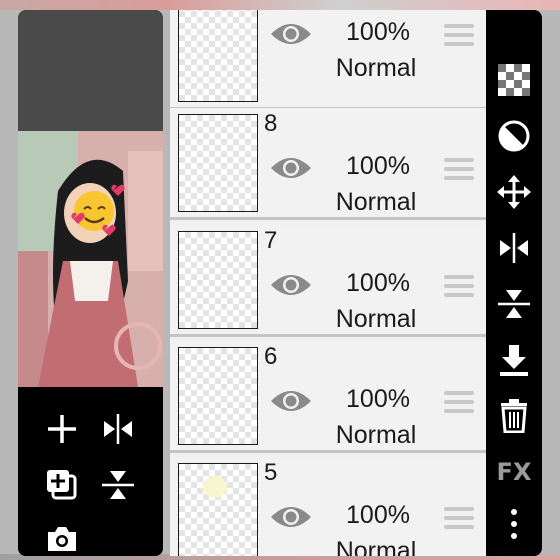 The width and height of the screenshot is (560, 560). Describe the element at coordinates (514, 283) in the screenshot. I see `right-toolbar: FX` at that location.